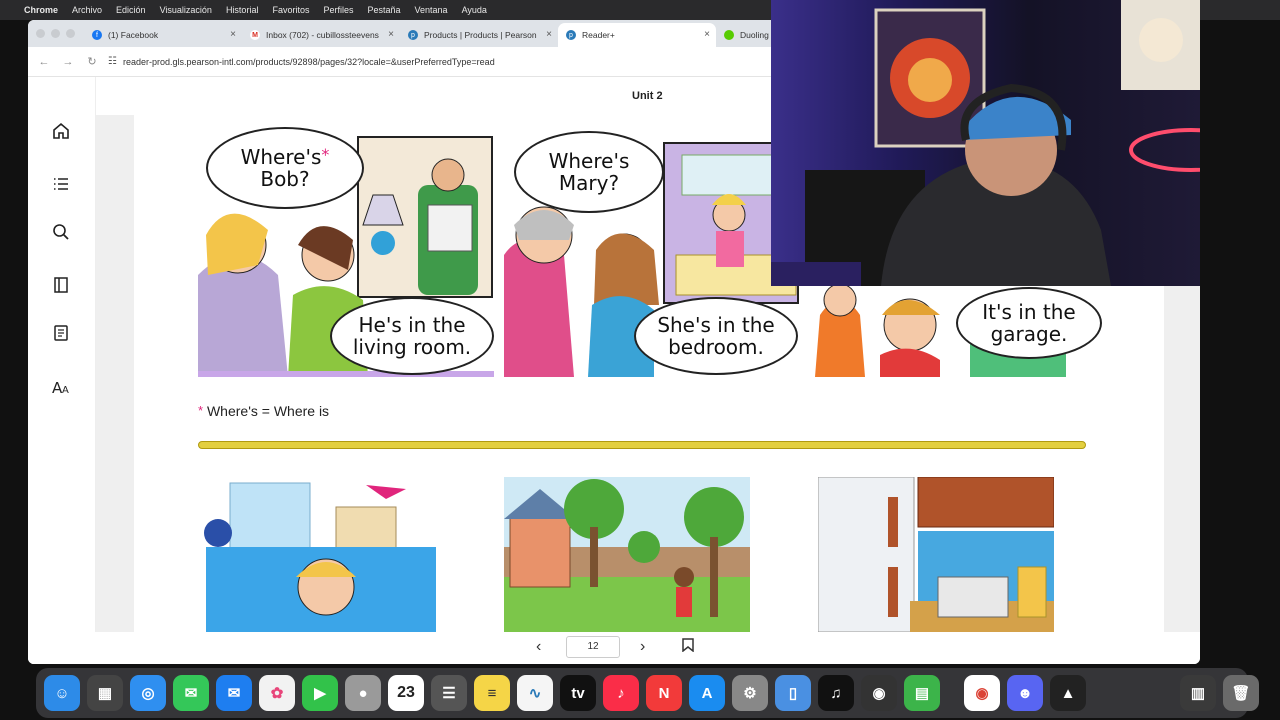 The height and width of the screenshot is (720, 1280). What do you see at coordinates (65, 390) in the screenshot?
I see `svg-text: A` at bounding box center [65, 390].